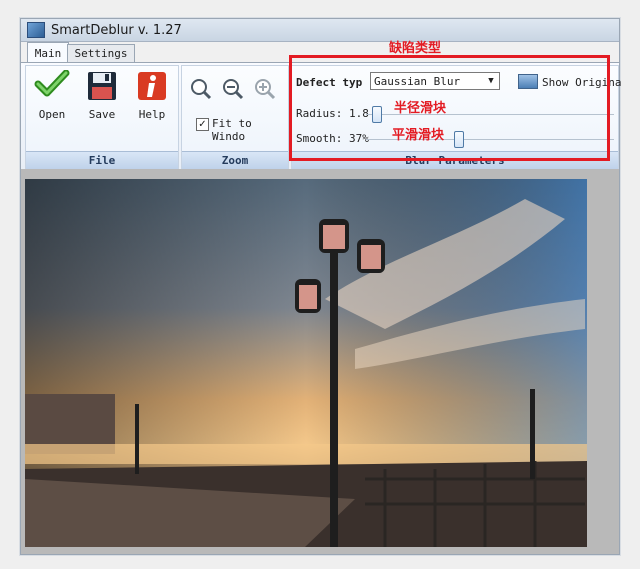  I want to click on window-title: SmartDeblur v. 1.27, so click(116, 30).